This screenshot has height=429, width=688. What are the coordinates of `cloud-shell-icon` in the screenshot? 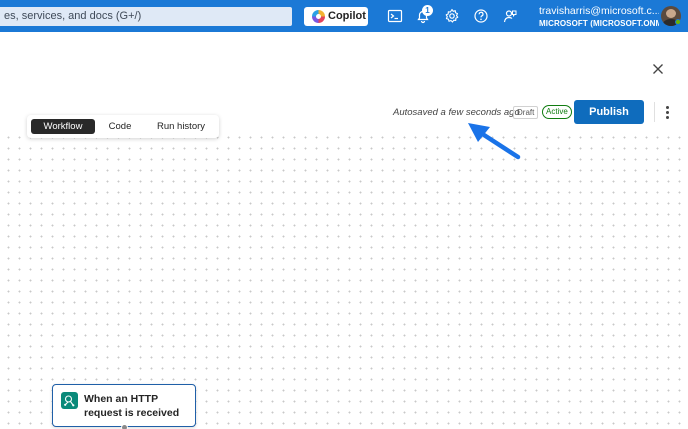 It's located at (395, 16).